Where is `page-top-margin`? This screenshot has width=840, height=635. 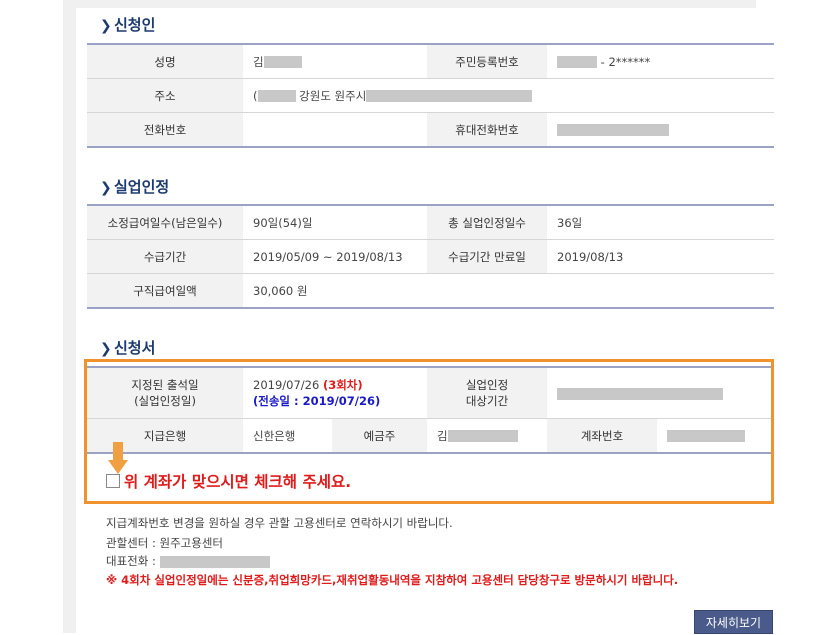 page-top-margin is located at coordinates (416, 4).